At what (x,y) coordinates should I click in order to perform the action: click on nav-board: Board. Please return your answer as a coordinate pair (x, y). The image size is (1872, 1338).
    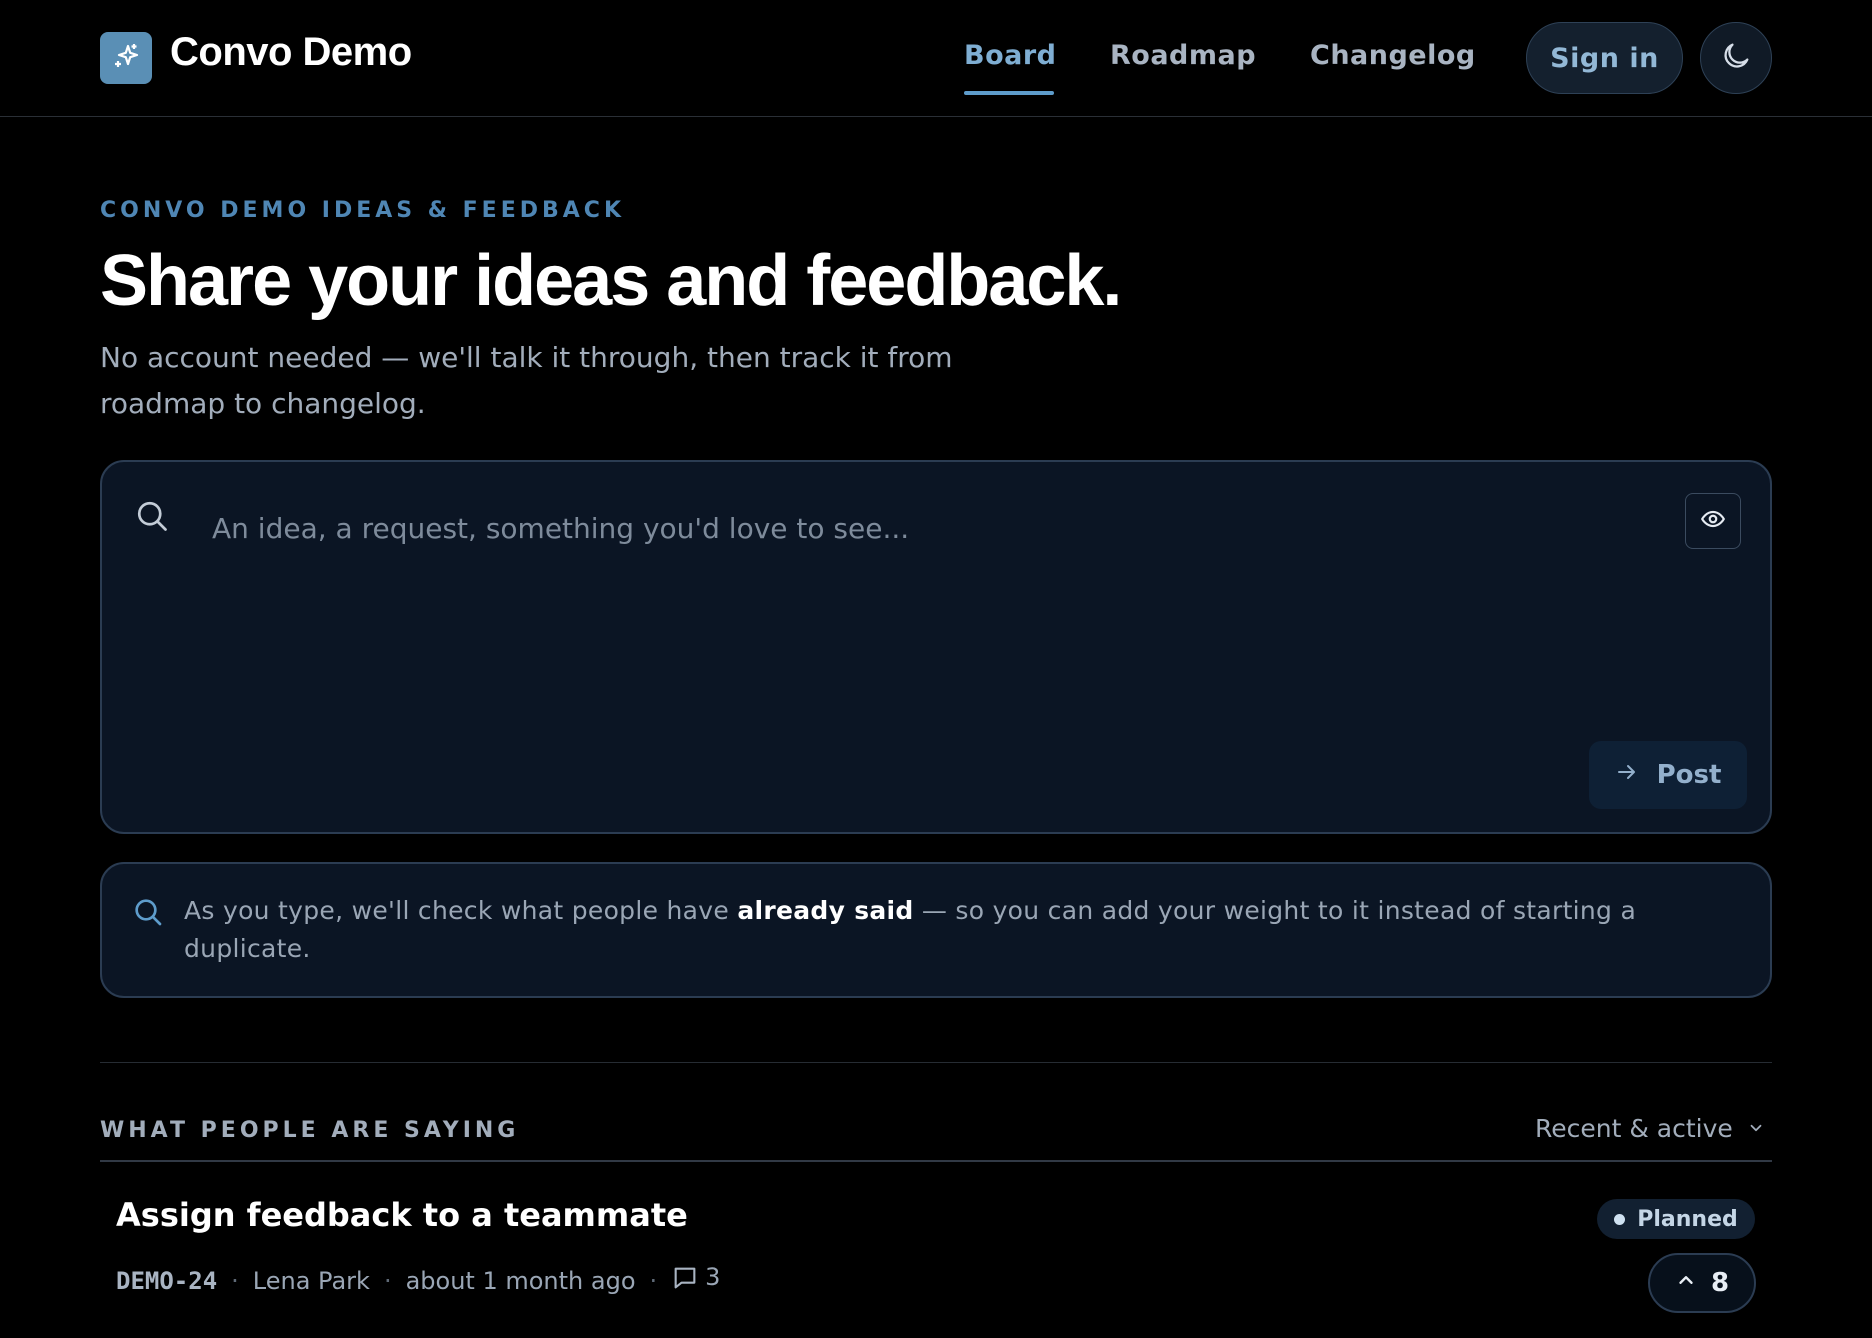
    Looking at the image, I should click on (1010, 55).